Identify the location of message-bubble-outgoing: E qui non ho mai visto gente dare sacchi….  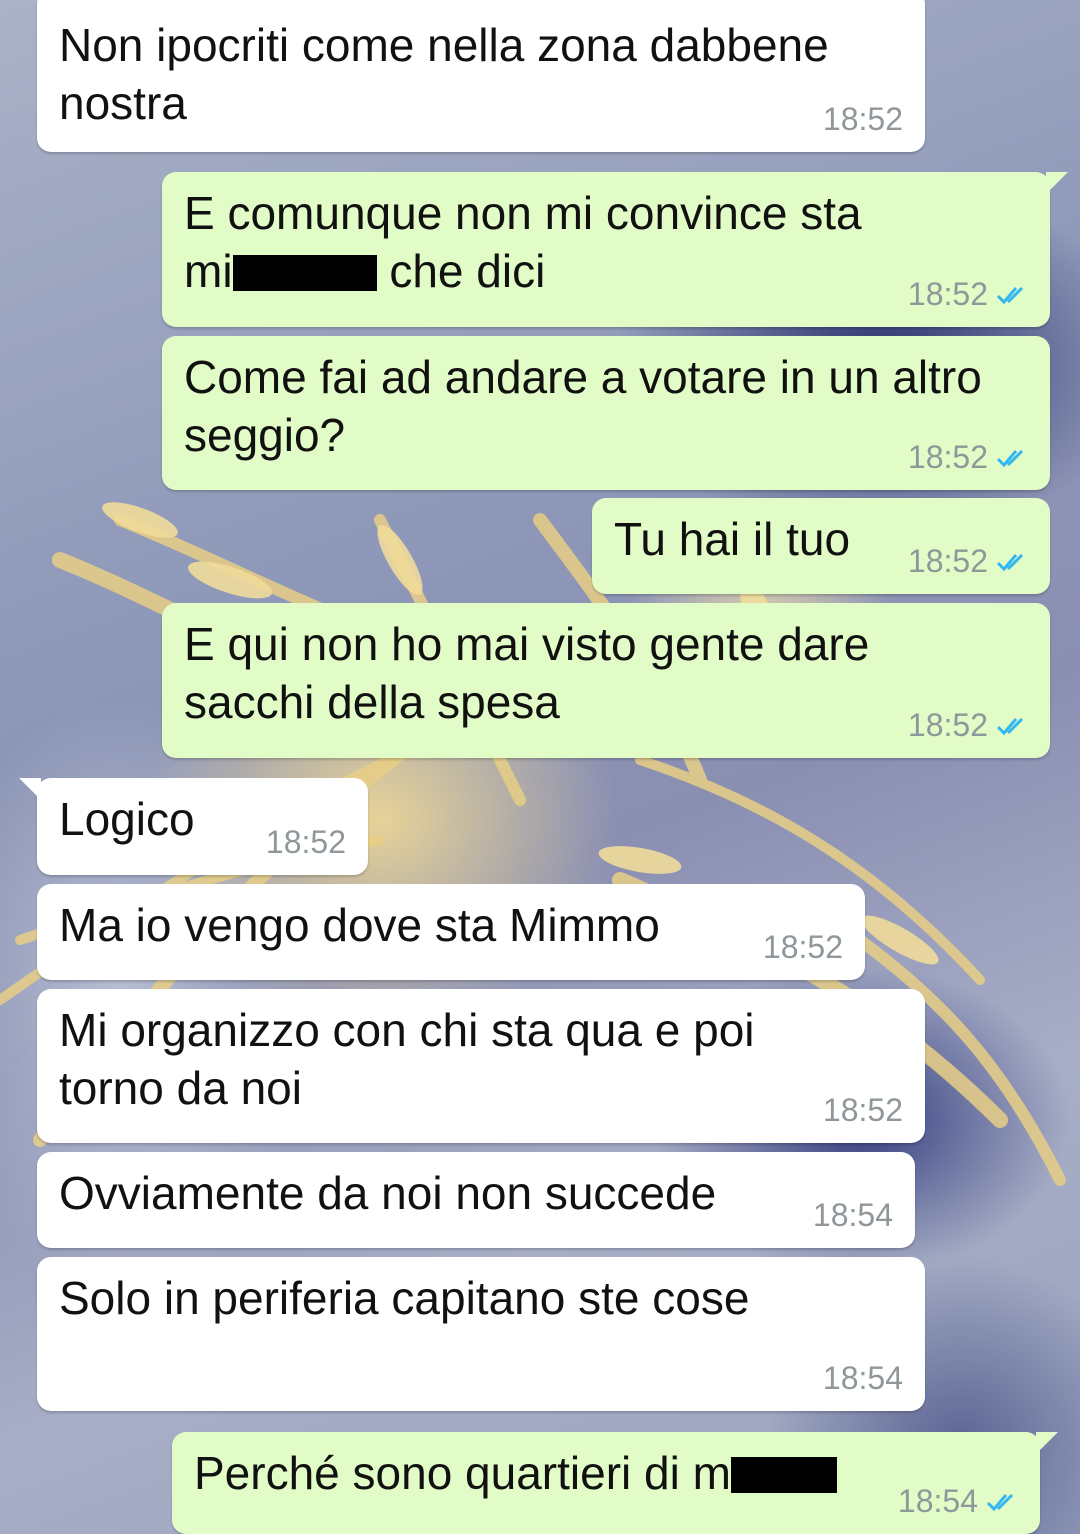
(606, 680).